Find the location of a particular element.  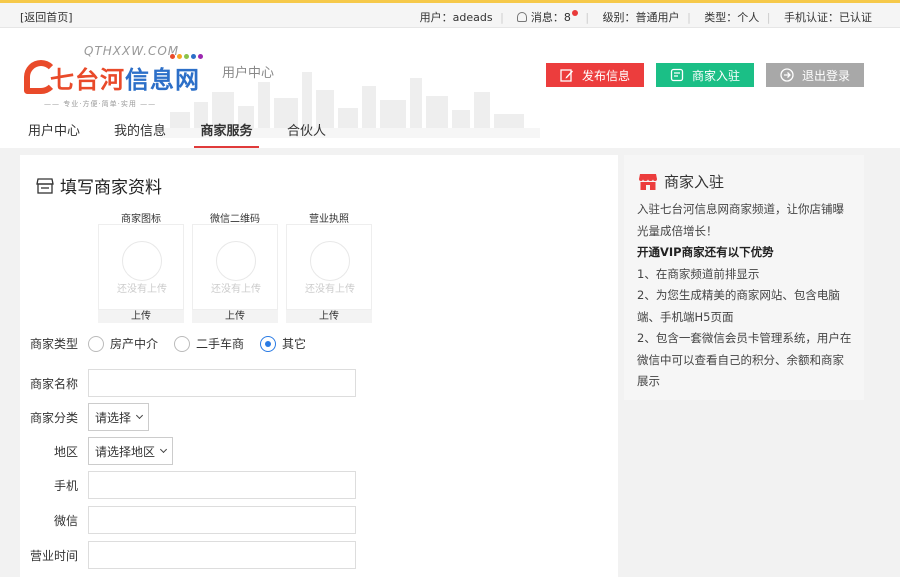

radio-real-estate: 房产中介 is located at coordinates (123, 343).